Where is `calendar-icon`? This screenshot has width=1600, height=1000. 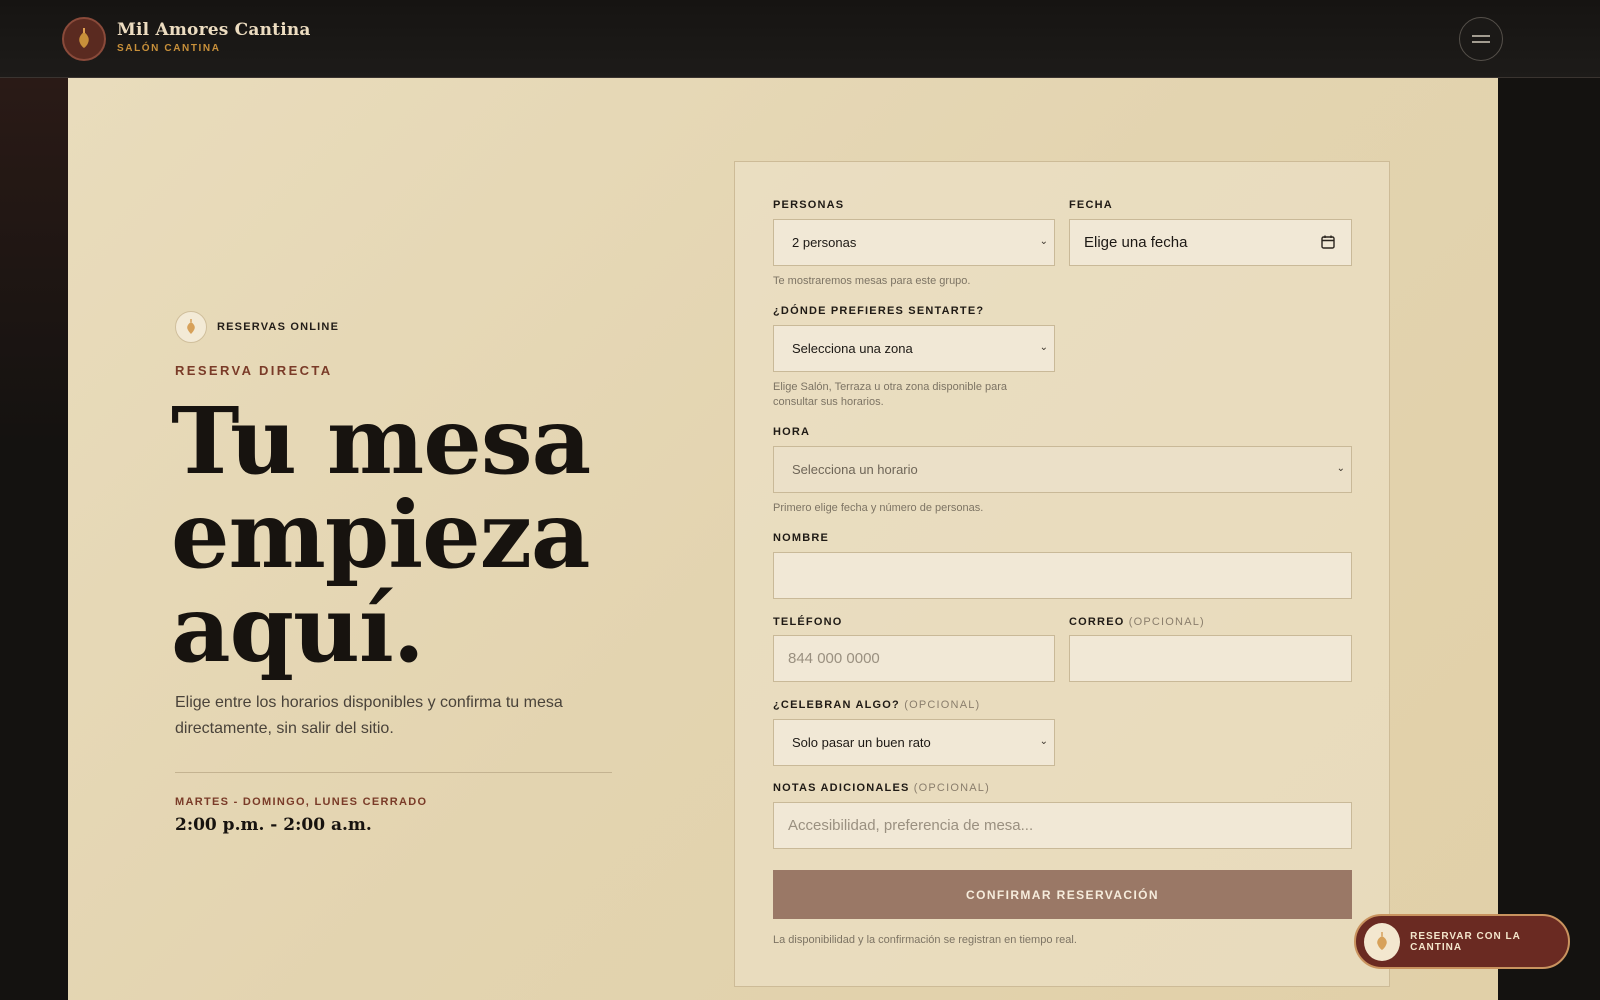
calendar-icon is located at coordinates (1328, 242).